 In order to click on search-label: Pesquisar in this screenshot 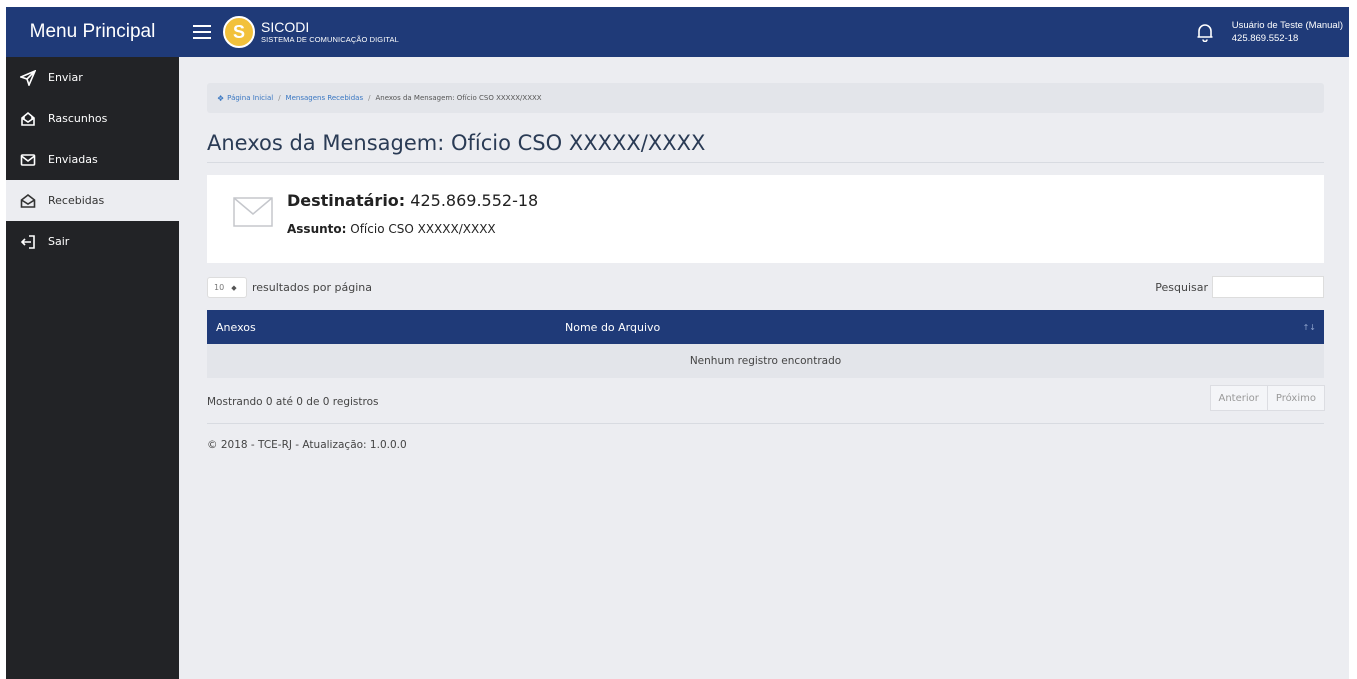, I will do `click(1181, 287)`.